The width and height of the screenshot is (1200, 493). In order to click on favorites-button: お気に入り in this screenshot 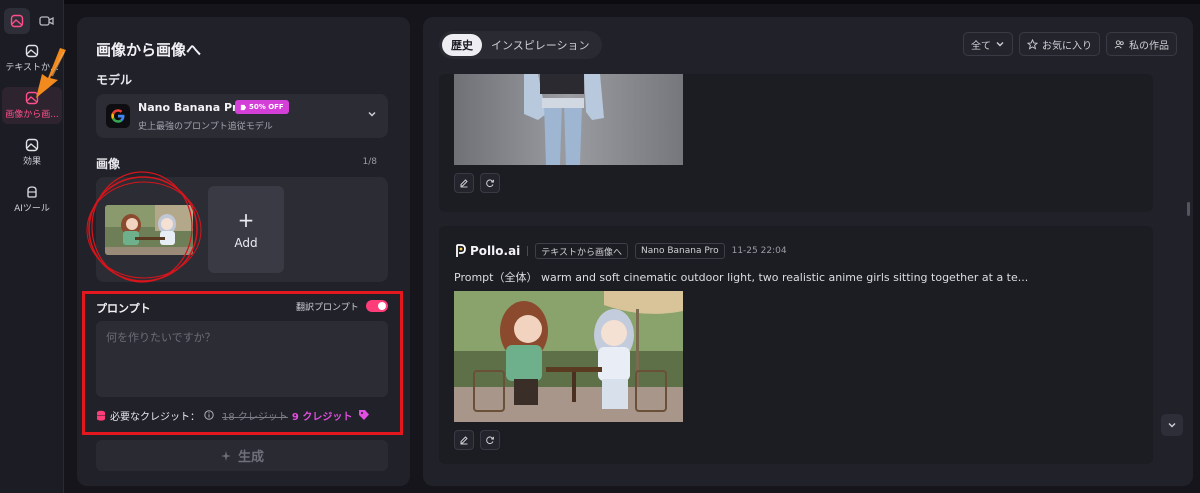, I will do `click(1059, 44)`.